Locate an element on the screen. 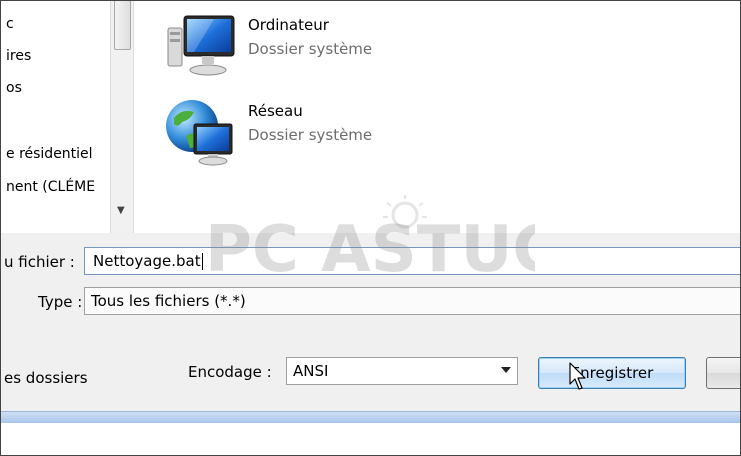 This screenshot has height=456, width=741. encoding-select: ANSI is located at coordinates (402, 371).